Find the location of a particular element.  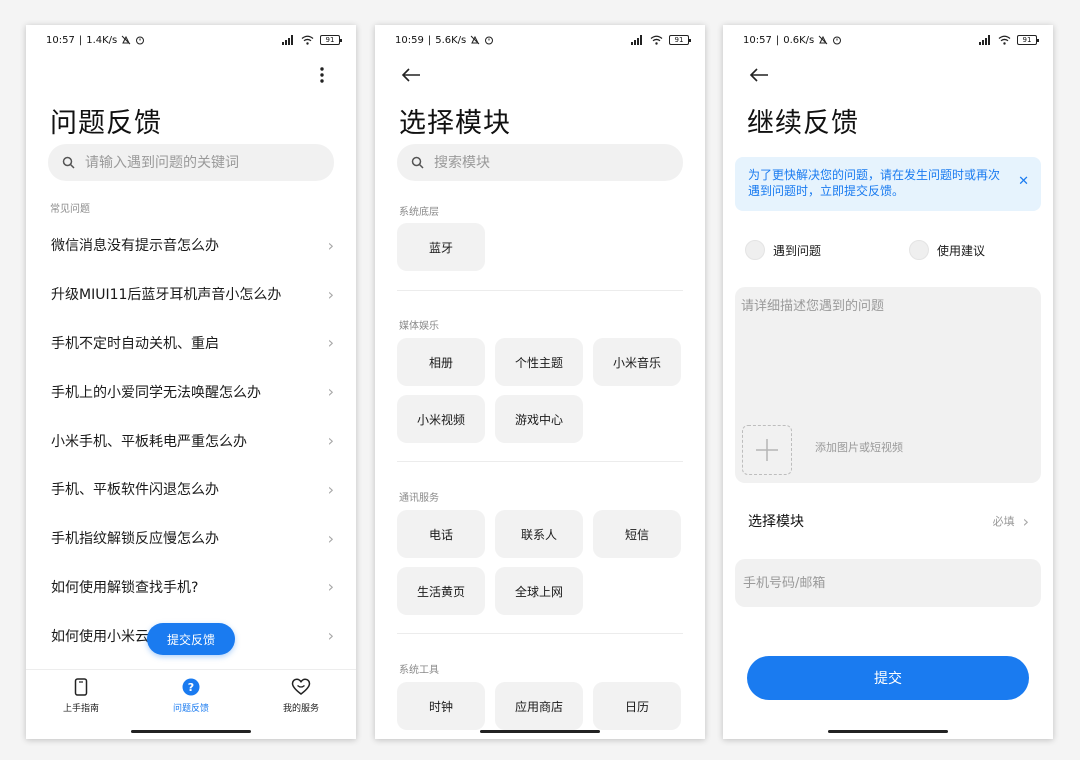

phone-icon is located at coordinates (81, 687).